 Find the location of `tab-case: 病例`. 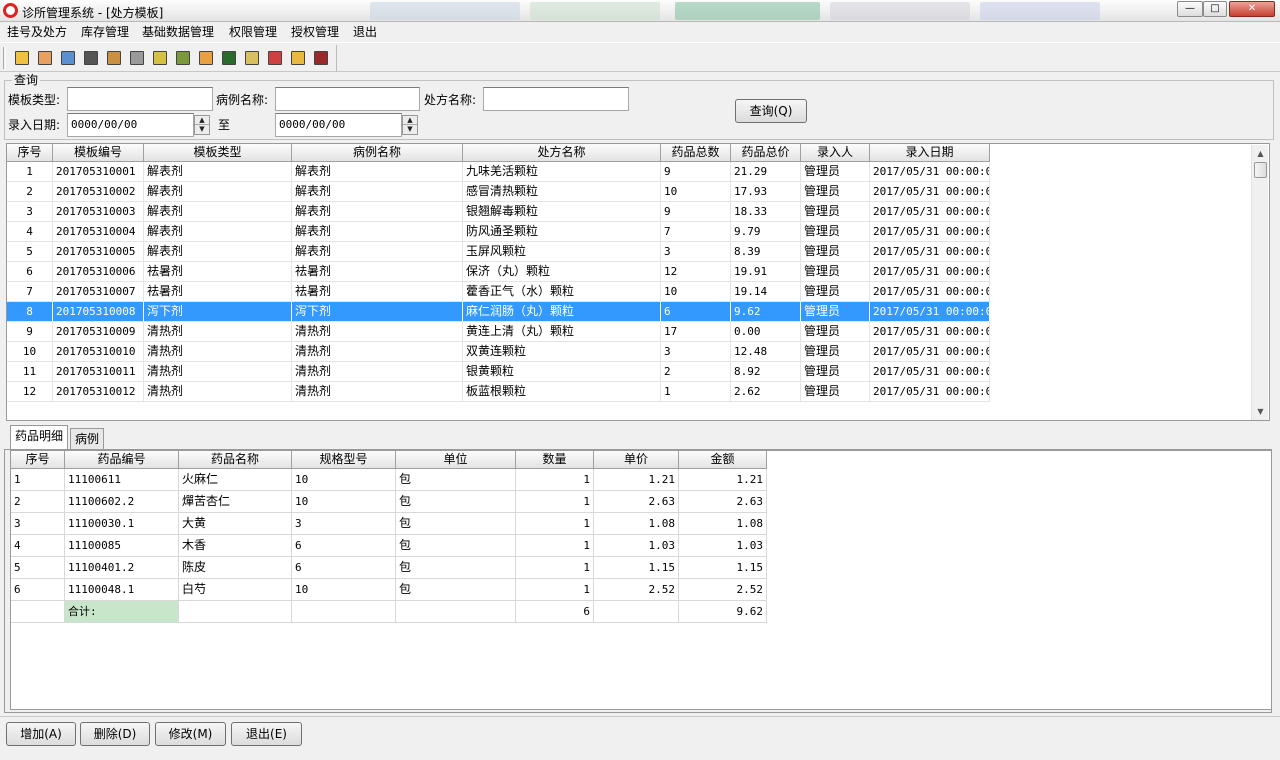

tab-case: 病例 is located at coordinates (87, 439).